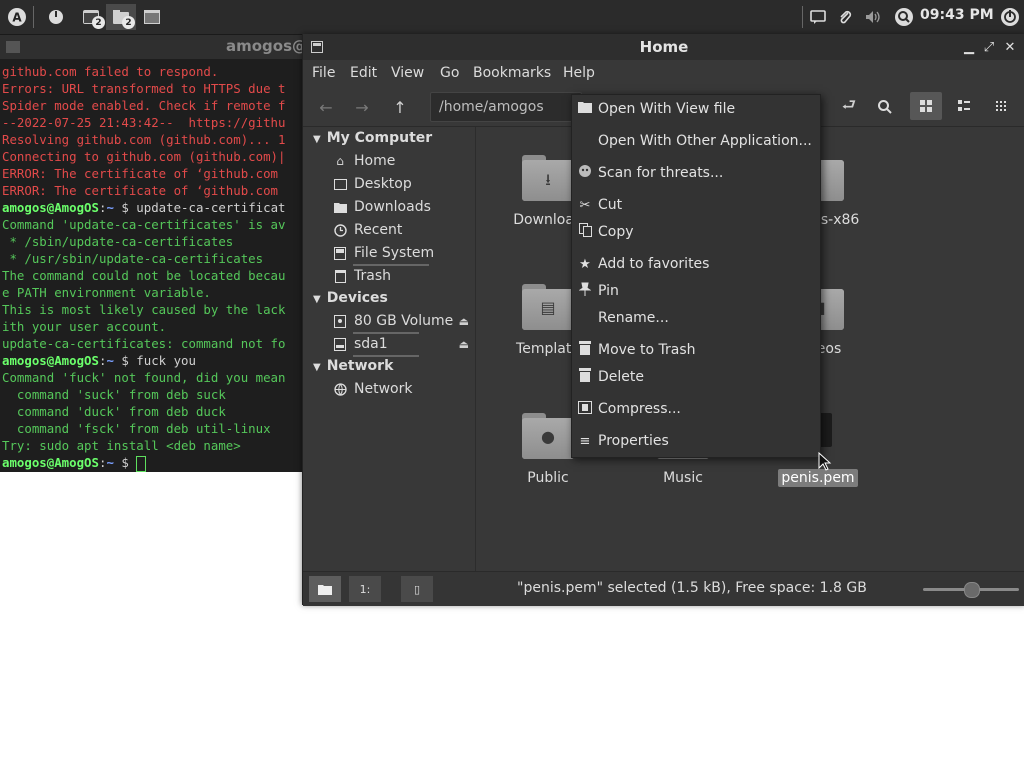 This screenshot has height=768, width=1024. I want to click on menu-edit: Edit, so click(363, 73).